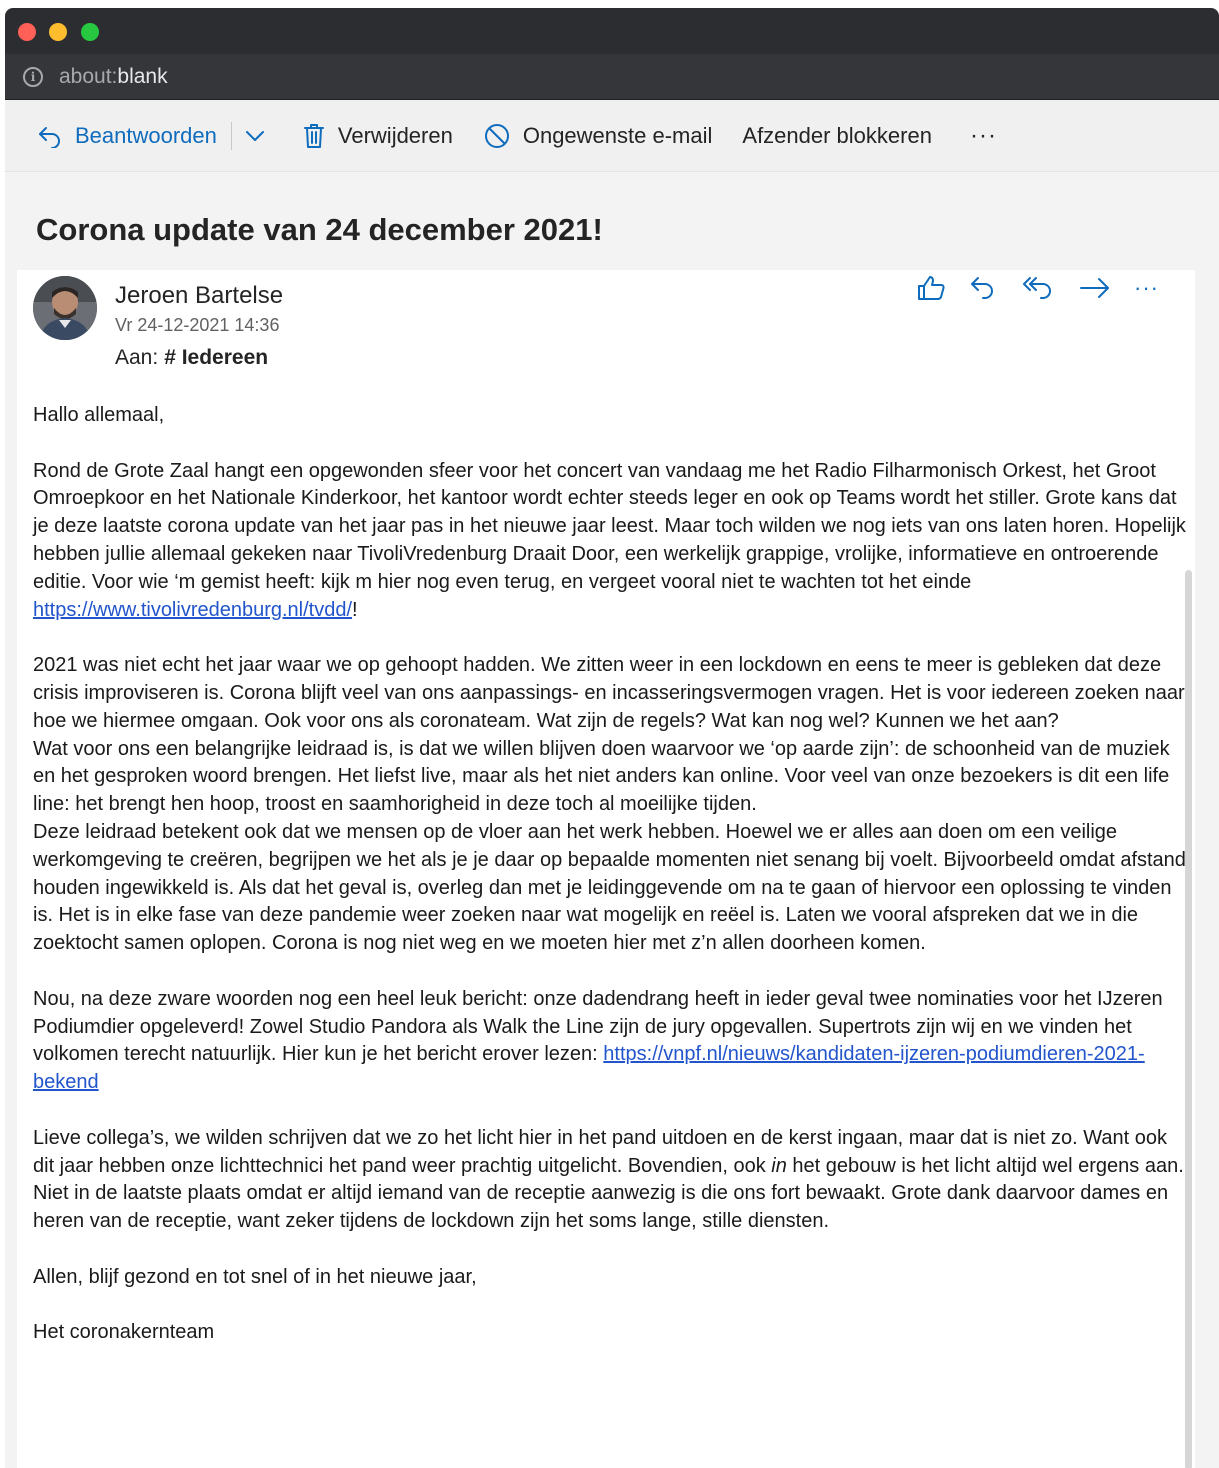 Image resolution: width=1219 pixels, height=1468 pixels. What do you see at coordinates (319, 229) in the screenshot?
I see `email-subject: Corona update van 24 december 2021!` at bounding box center [319, 229].